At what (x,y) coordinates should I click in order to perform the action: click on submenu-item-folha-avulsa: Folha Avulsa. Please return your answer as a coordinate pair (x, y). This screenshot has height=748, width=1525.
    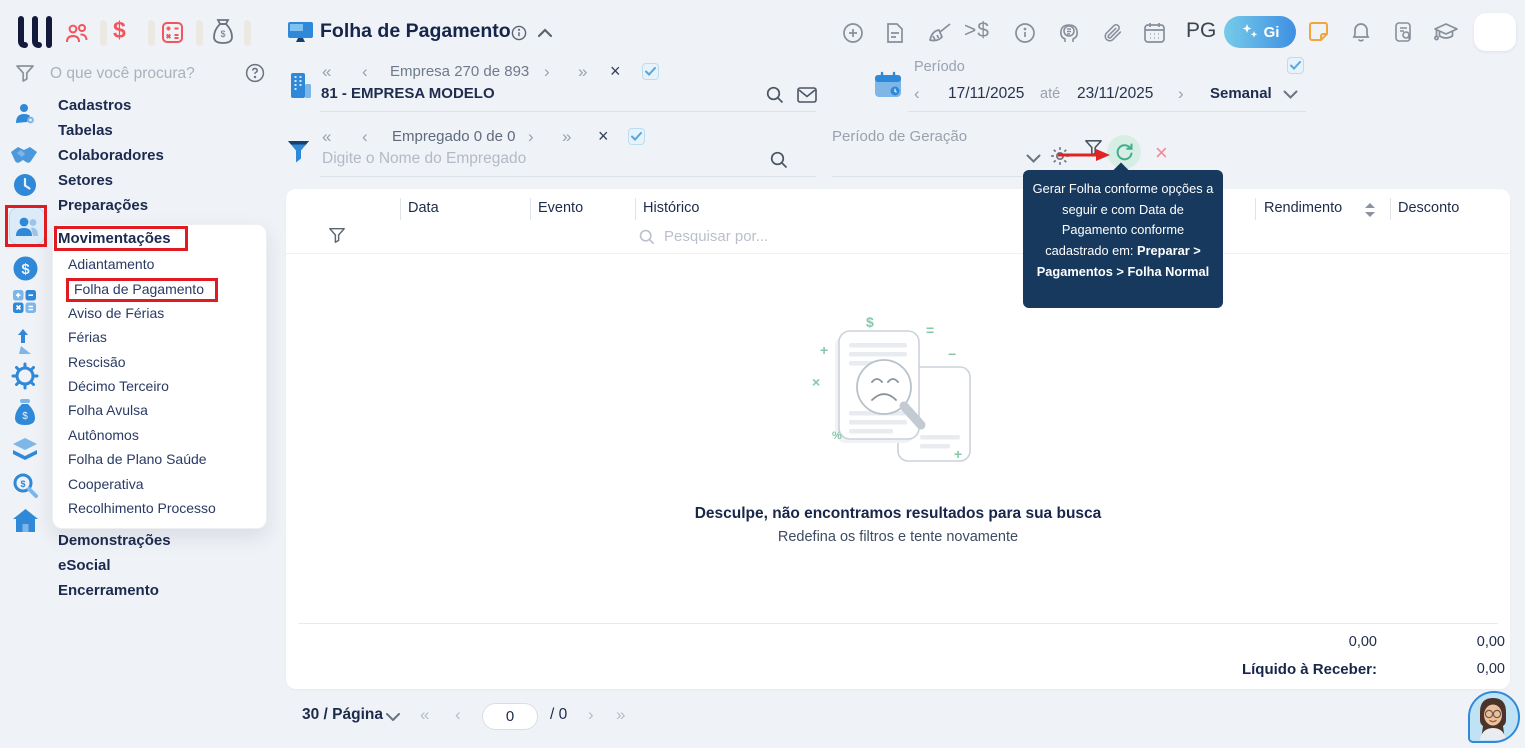
    Looking at the image, I should click on (108, 410).